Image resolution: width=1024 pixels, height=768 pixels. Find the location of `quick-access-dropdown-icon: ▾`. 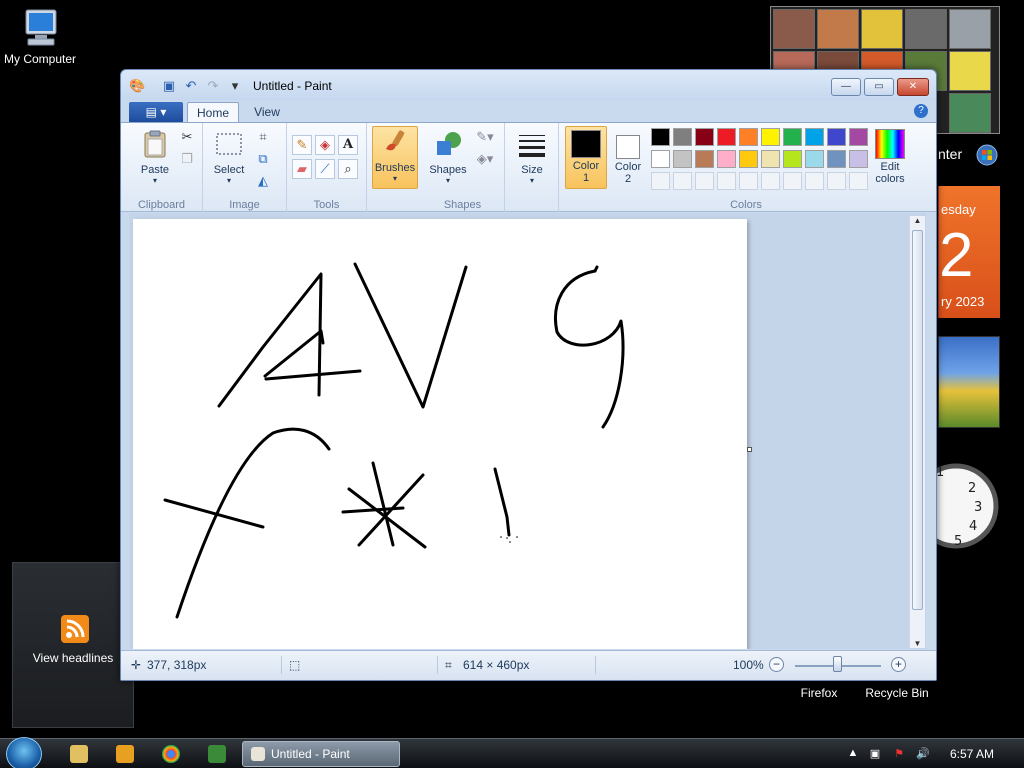

quick-access-dropdown-icon: ▾ is located at coordinates (235, 86).